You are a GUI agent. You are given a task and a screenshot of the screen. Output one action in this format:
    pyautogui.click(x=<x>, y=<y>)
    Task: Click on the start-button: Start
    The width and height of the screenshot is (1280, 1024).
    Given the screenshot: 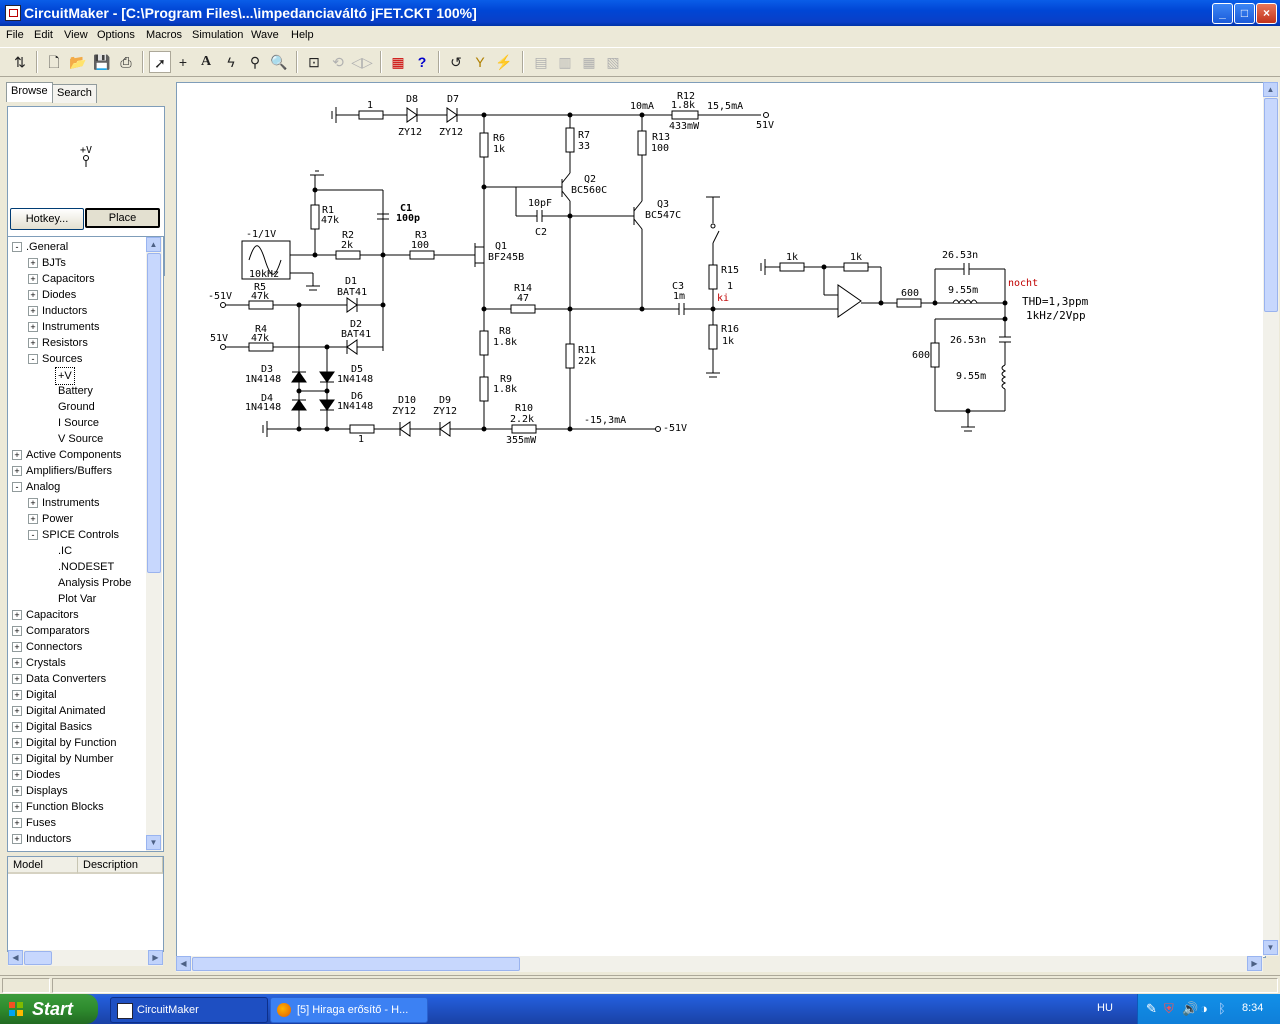 What is the action you would take?
    pyautogui.click(x=49, y=1009)
    